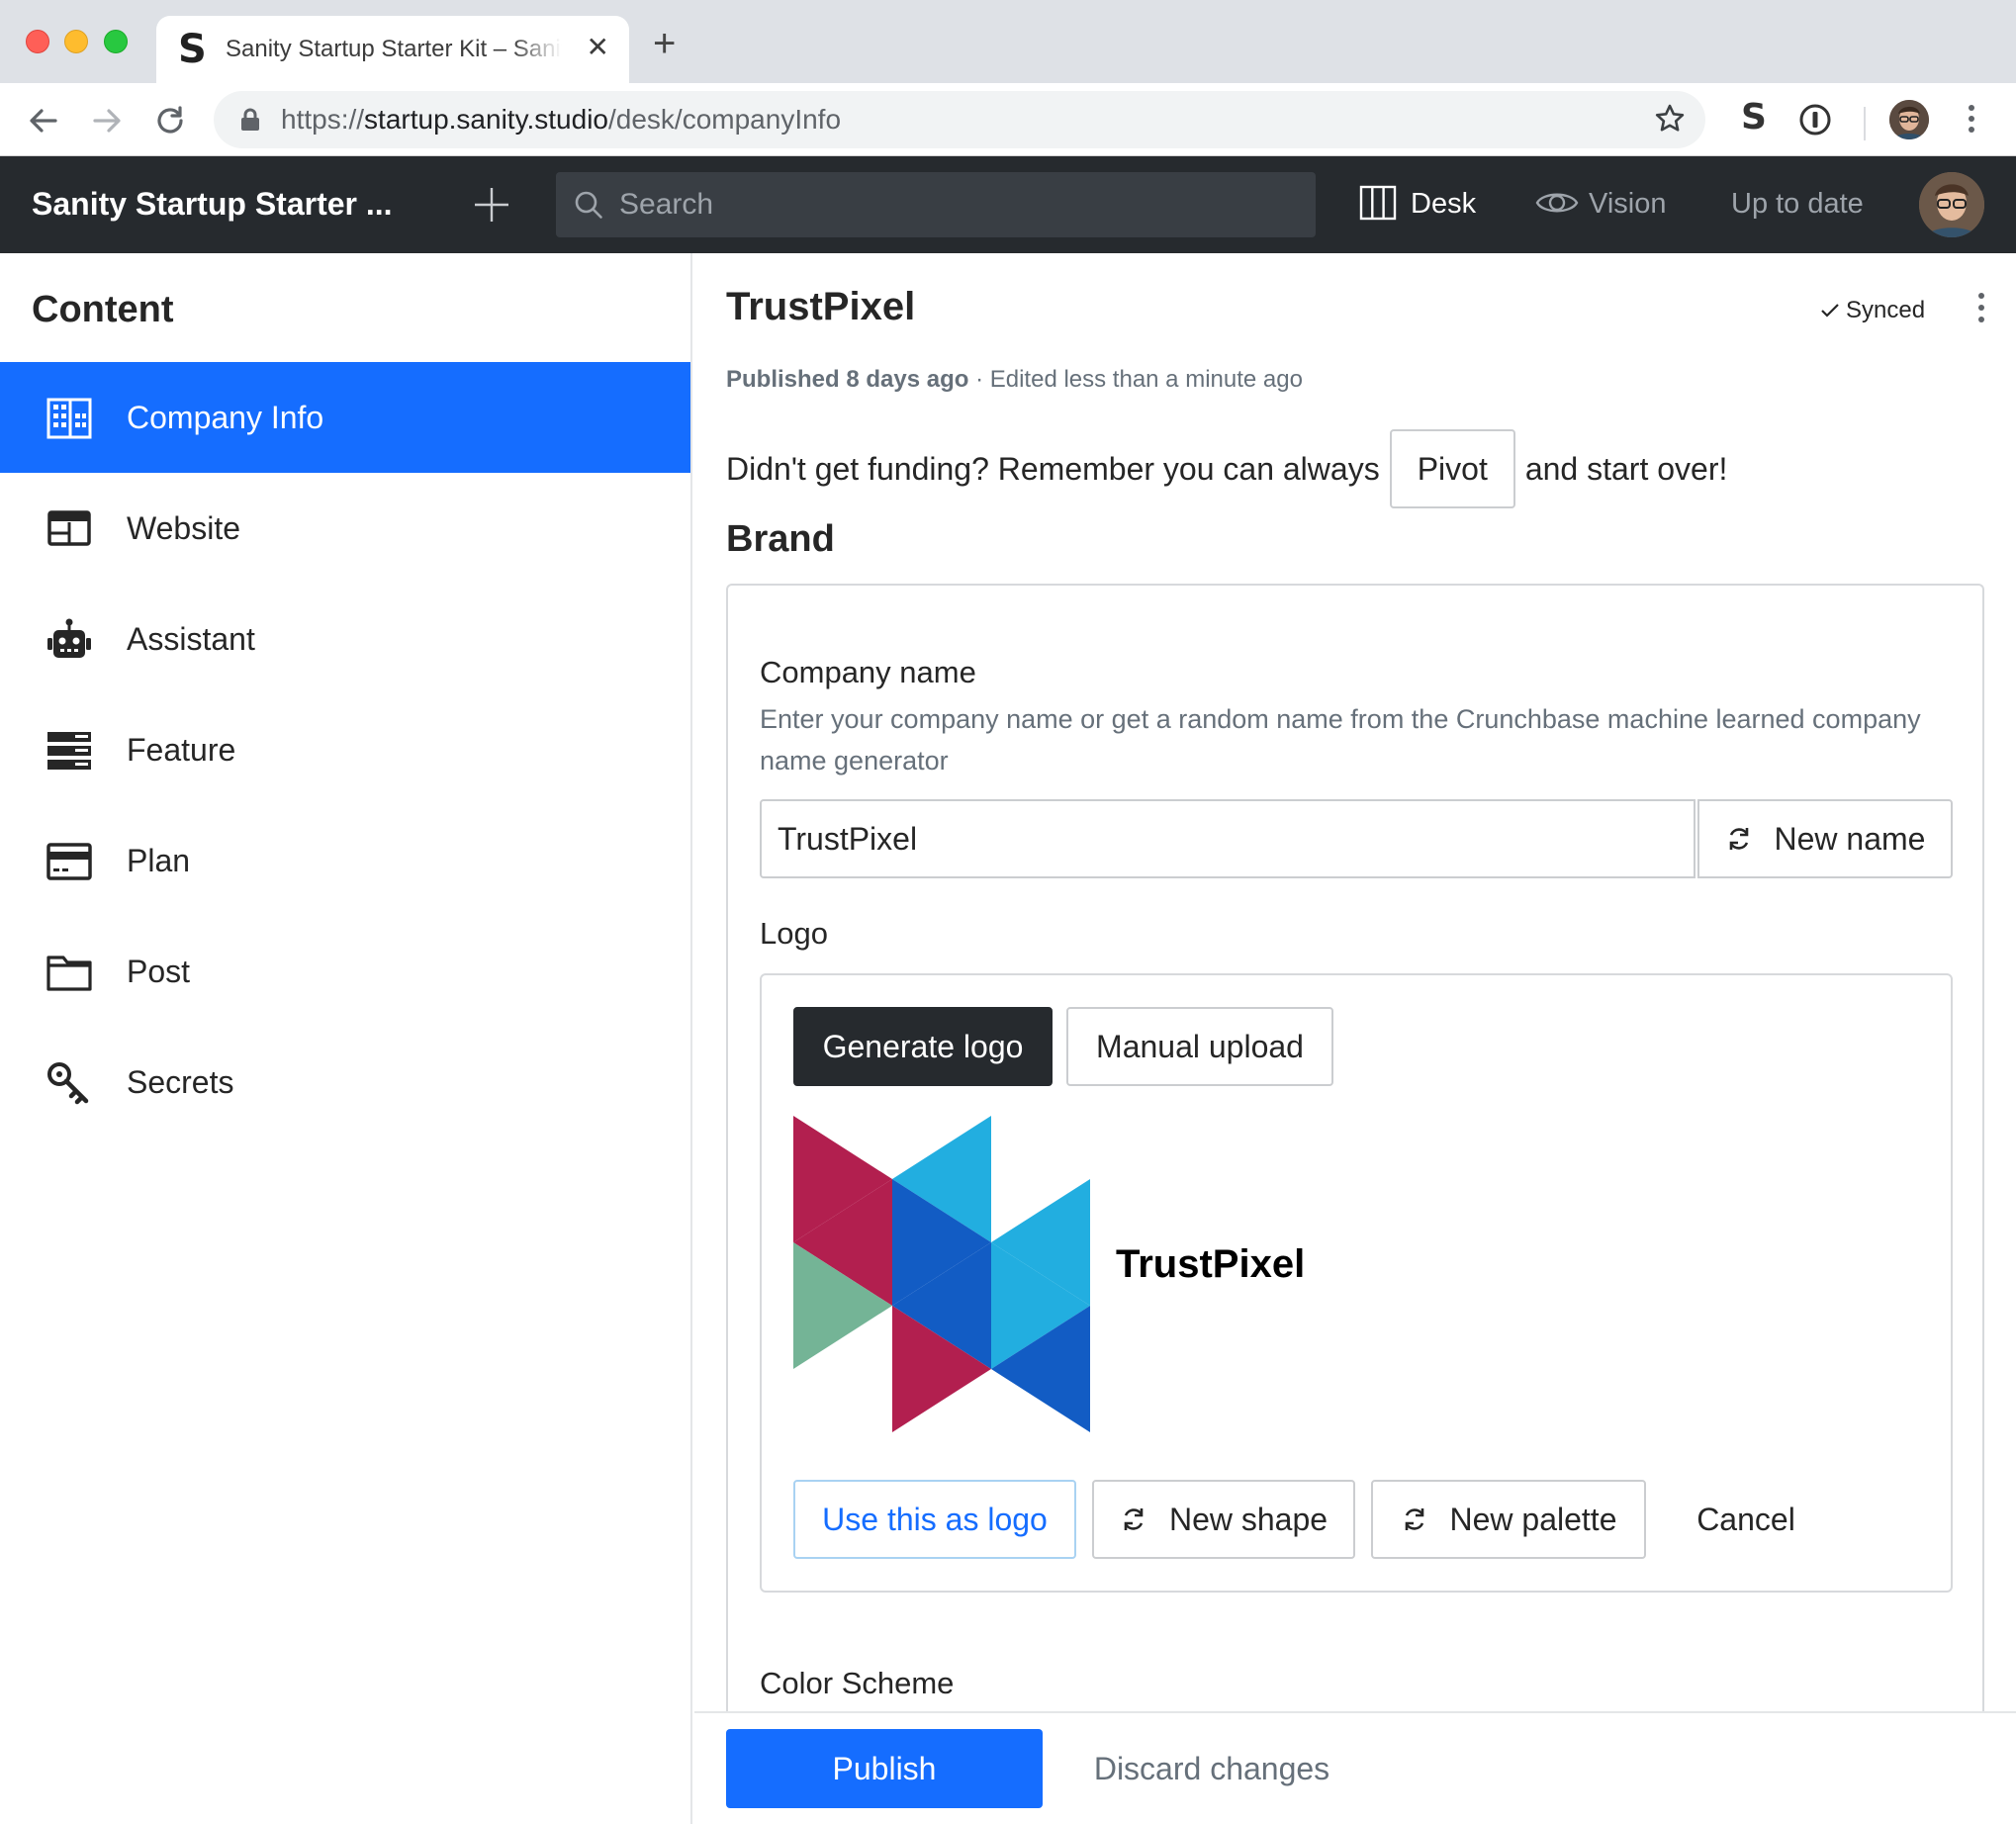  What do you see at coordinates (43, 121) in the screenshot?
I see `back-arrow-icon` at bounding box center [43, 121].